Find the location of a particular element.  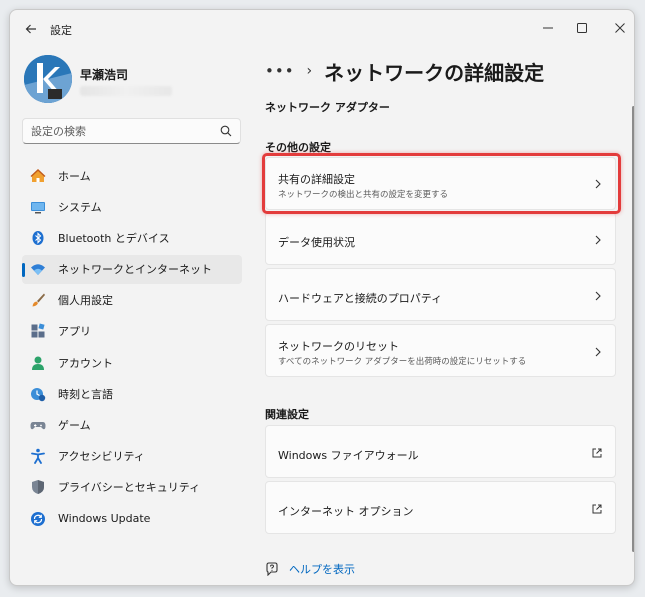

windows-update-icon is located at coordinates (38, 519).